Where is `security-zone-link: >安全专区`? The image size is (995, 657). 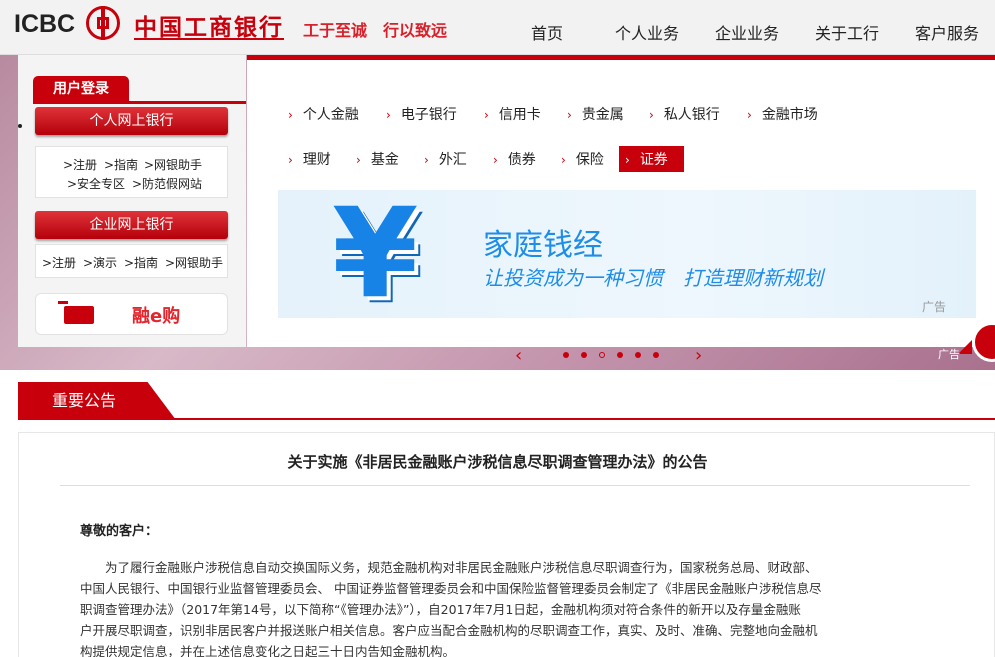
security-zone-link: >安全专区 is located at coordinates (96, 183).